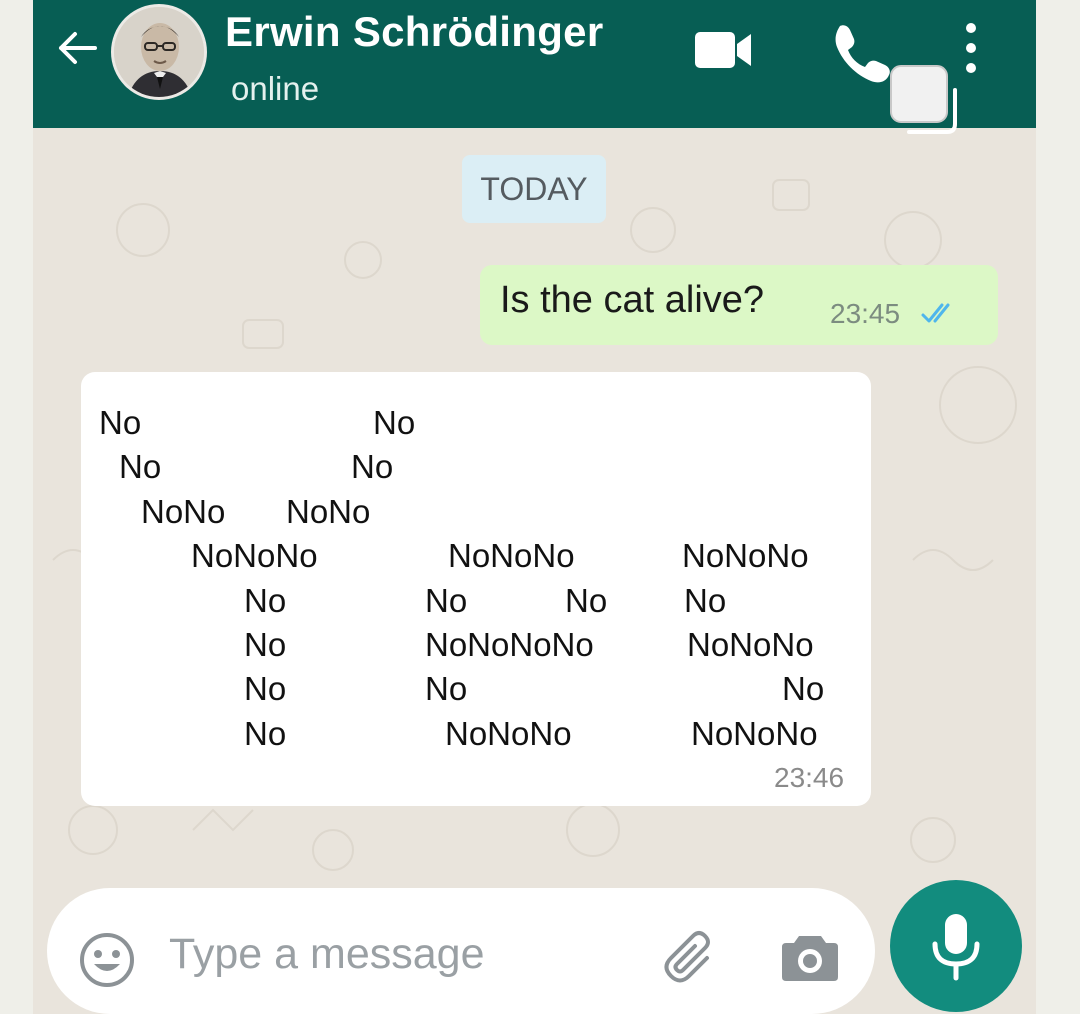 The width and height of the screenshot is (1080, 1014). I want to click on phone-icon, so click(858, 52).